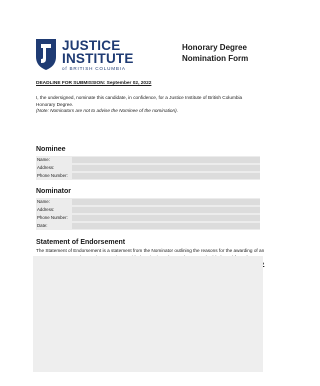 This screenshot has width=320, height=386. I want to click on field-label: Date:, so click(42, 225).